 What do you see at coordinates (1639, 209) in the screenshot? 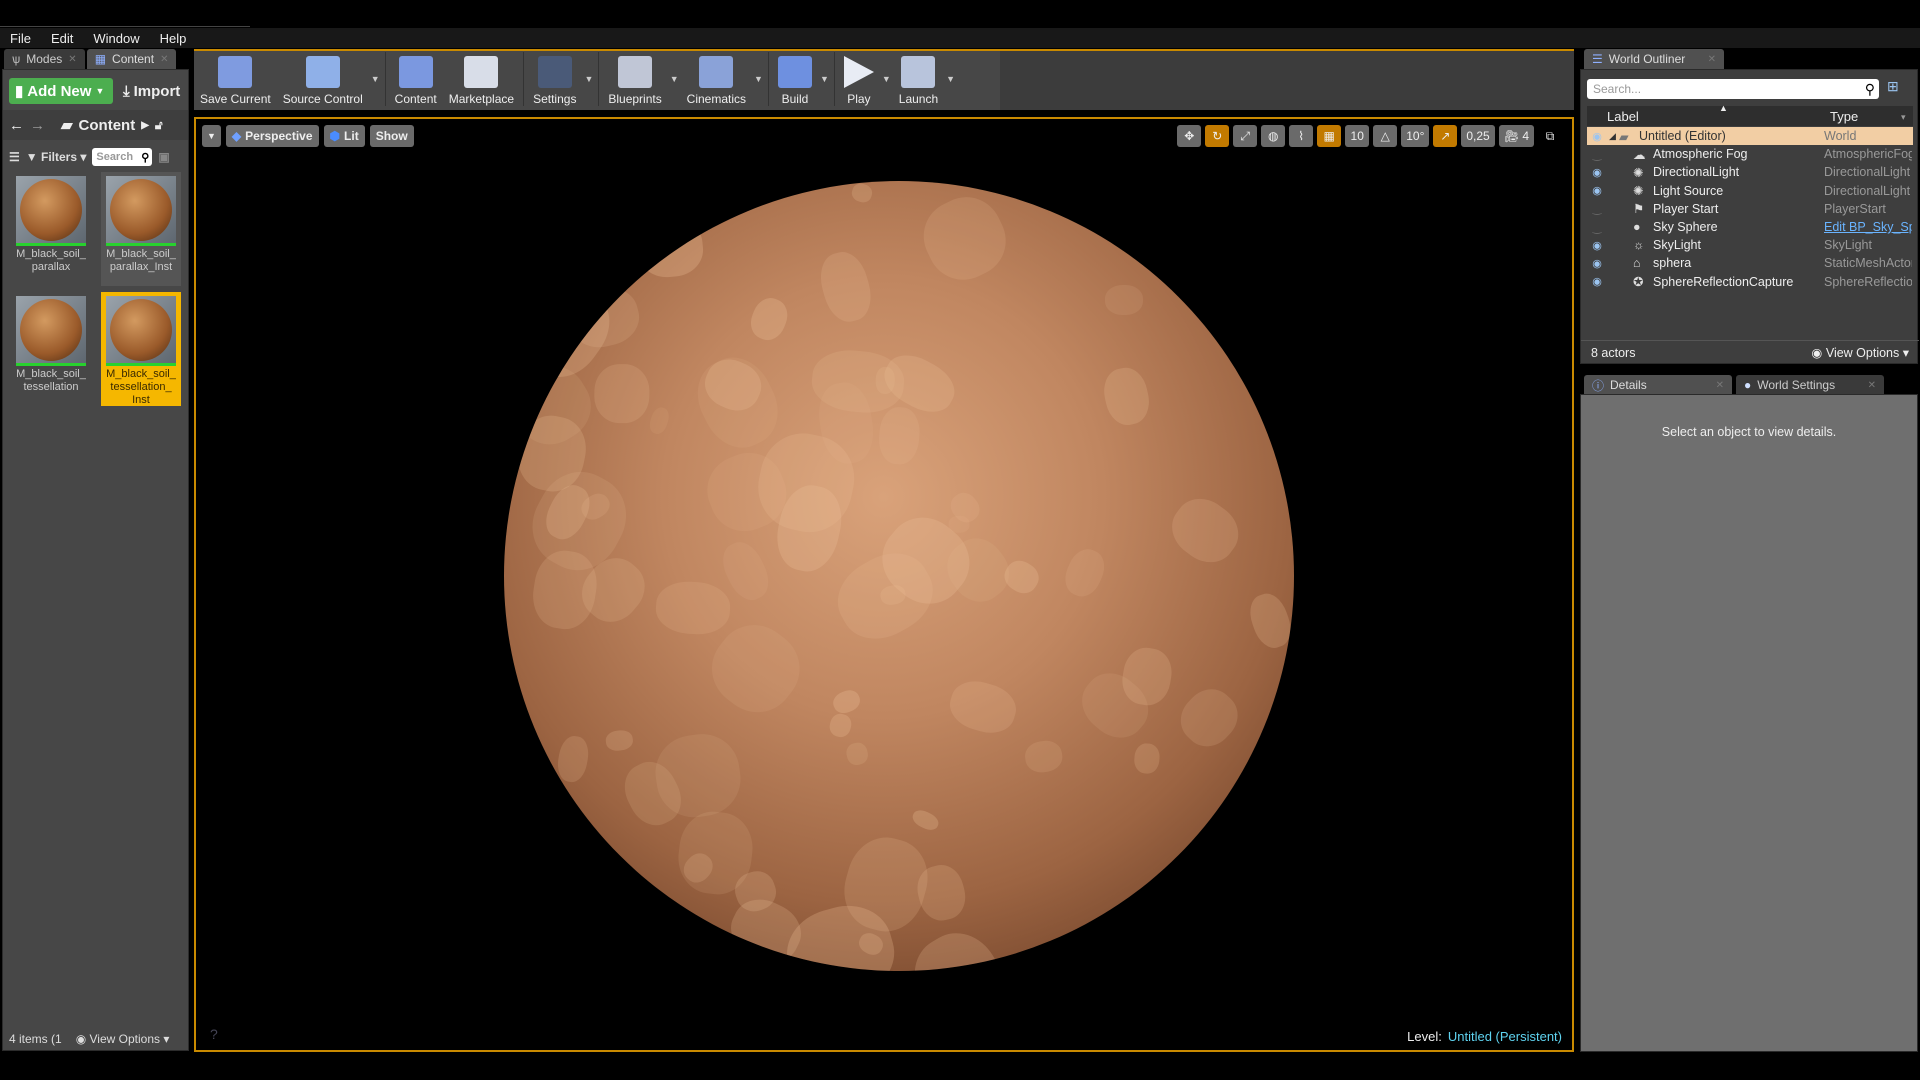
I see `player-start-icon: ⚑` at bounding box center [1639, 209].